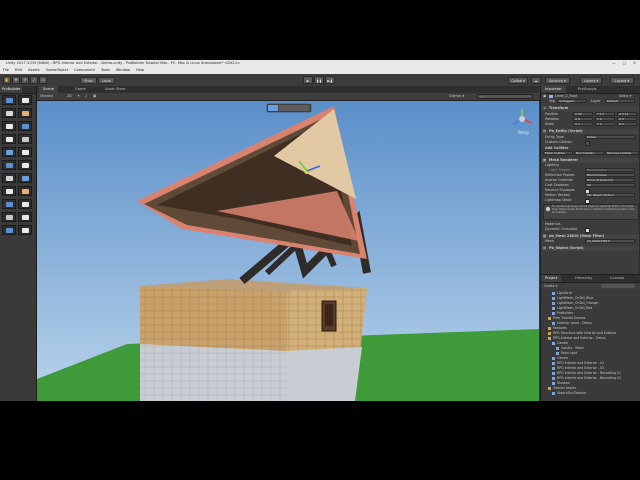 The width and height of the screenshot is (640, 480). What do you see at coordinates (618, 286) in the screenshot?
I see `project-search-input` at bounding box center [618, 286].